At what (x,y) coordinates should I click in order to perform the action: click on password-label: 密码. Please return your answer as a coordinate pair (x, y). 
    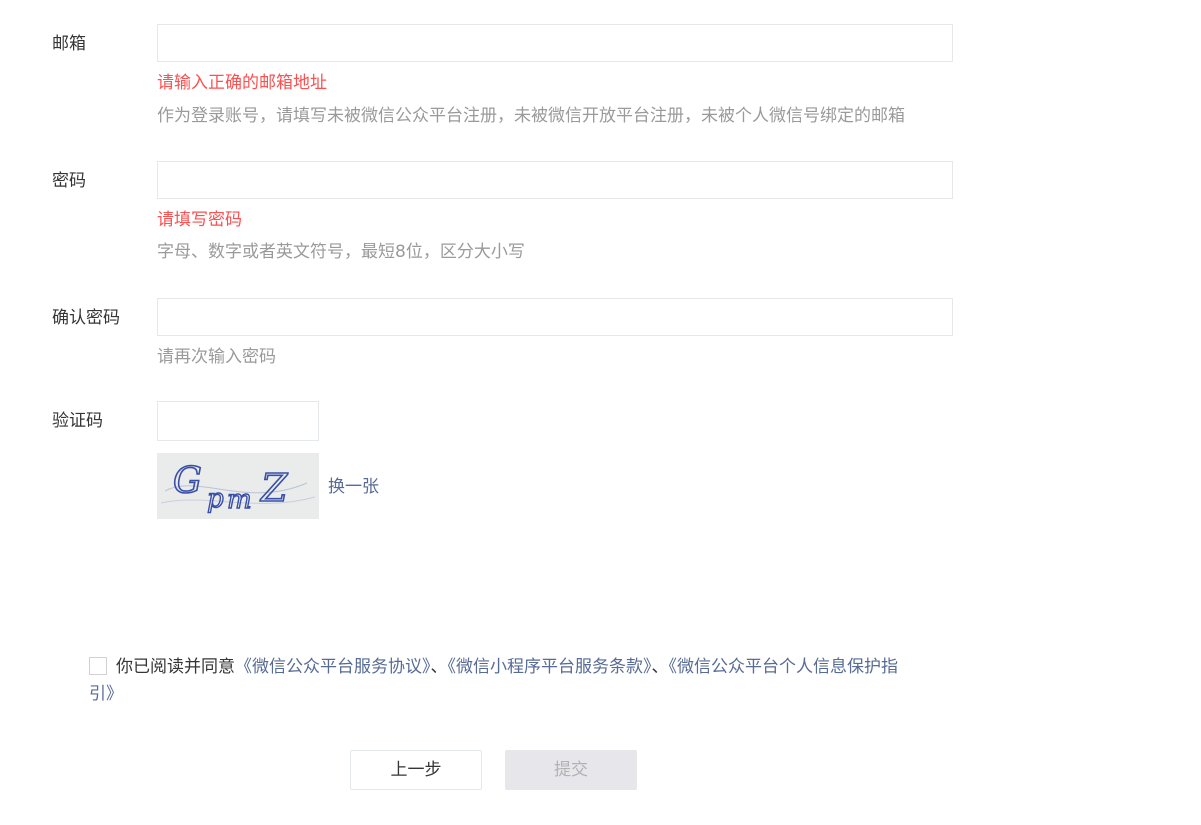
    Looking at the image, I should click on (69, 181).